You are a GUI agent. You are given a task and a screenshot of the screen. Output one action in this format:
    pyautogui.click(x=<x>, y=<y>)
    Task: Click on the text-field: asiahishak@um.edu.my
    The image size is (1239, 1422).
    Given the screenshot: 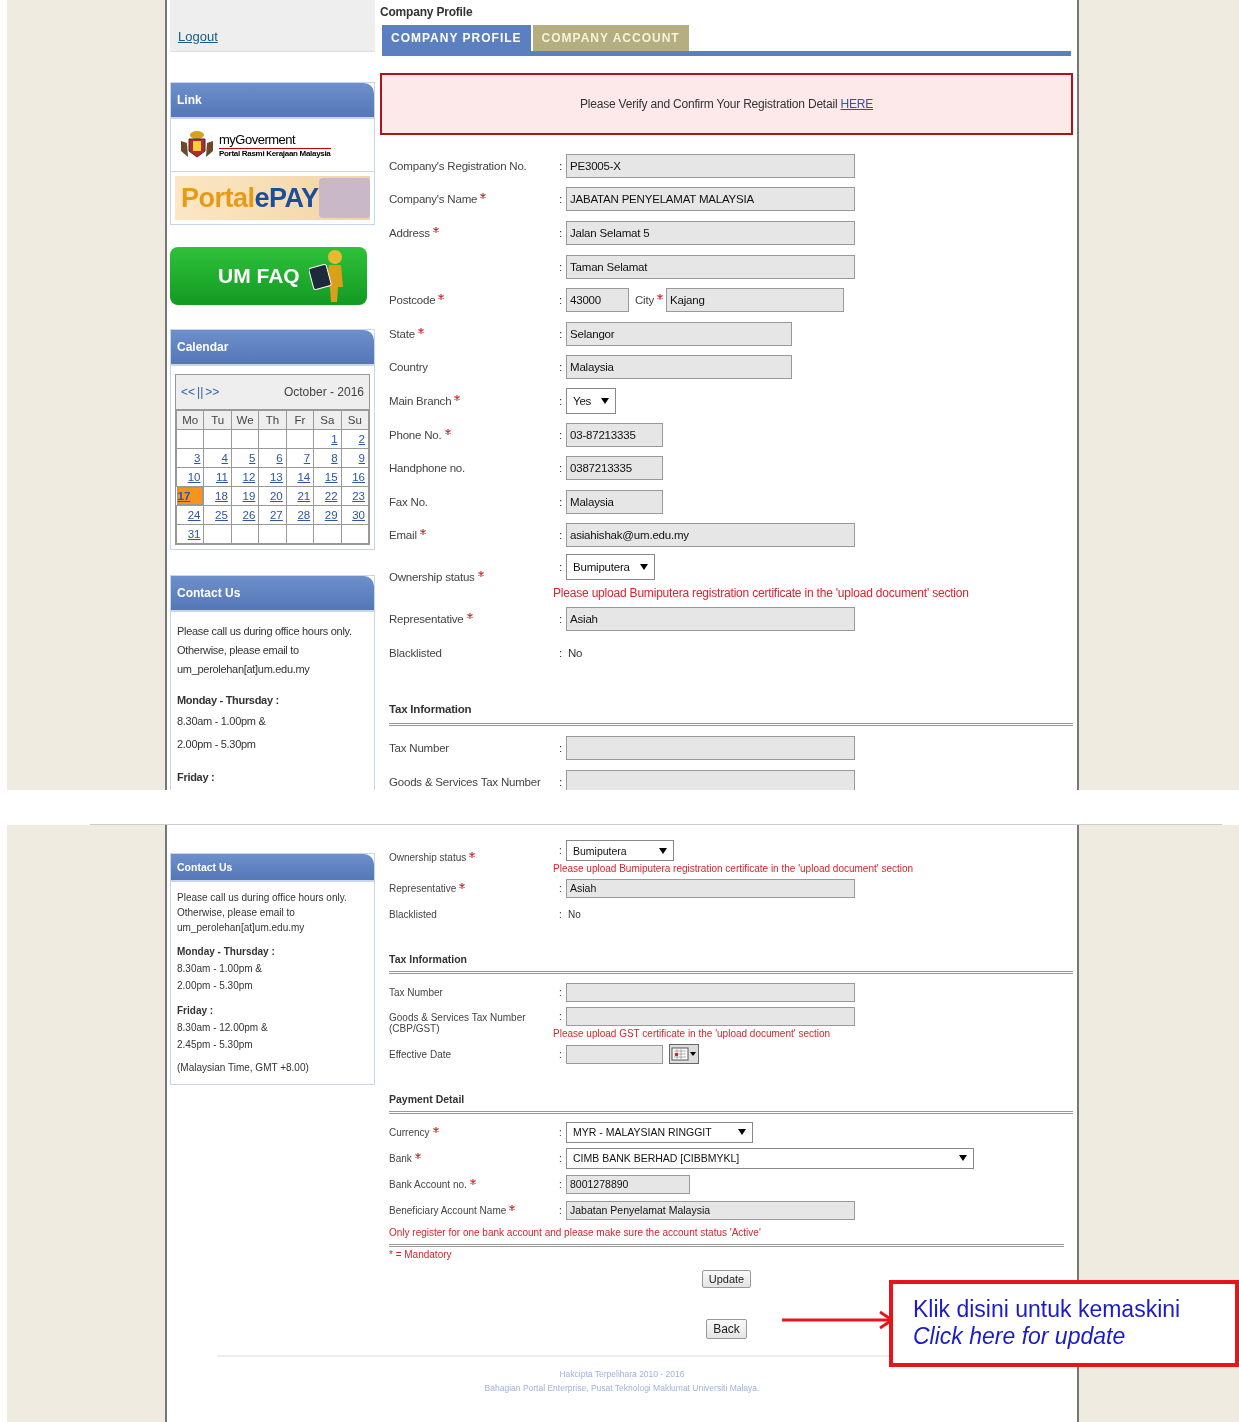 What is the action you would take?
    pyautogui.click(x=710, y=535)
    